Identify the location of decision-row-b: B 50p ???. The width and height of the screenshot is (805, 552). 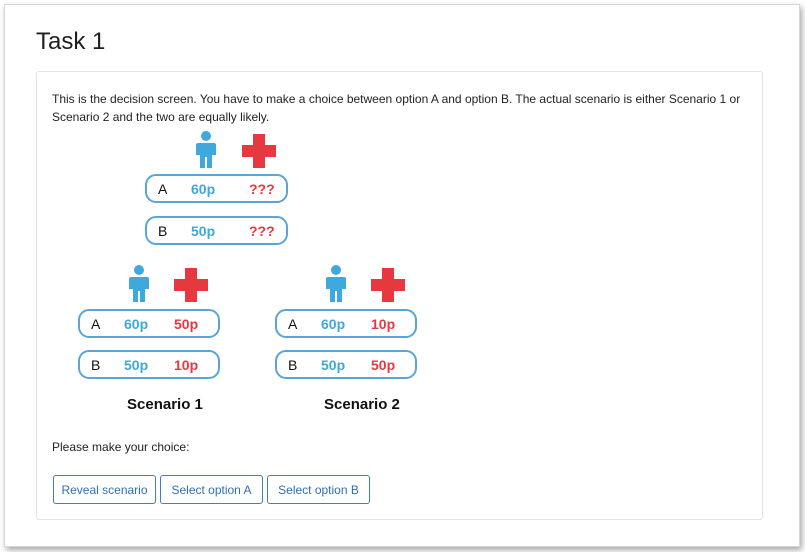
(216, 230).